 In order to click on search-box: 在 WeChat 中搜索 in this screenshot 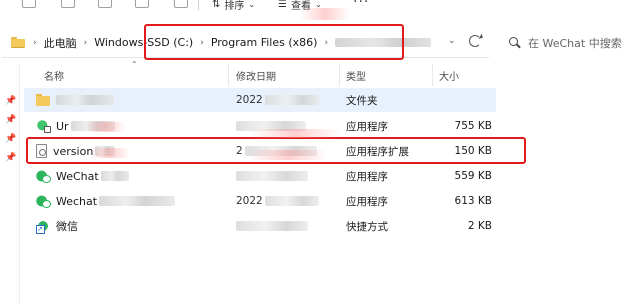, I will do `click(566, 43)`.